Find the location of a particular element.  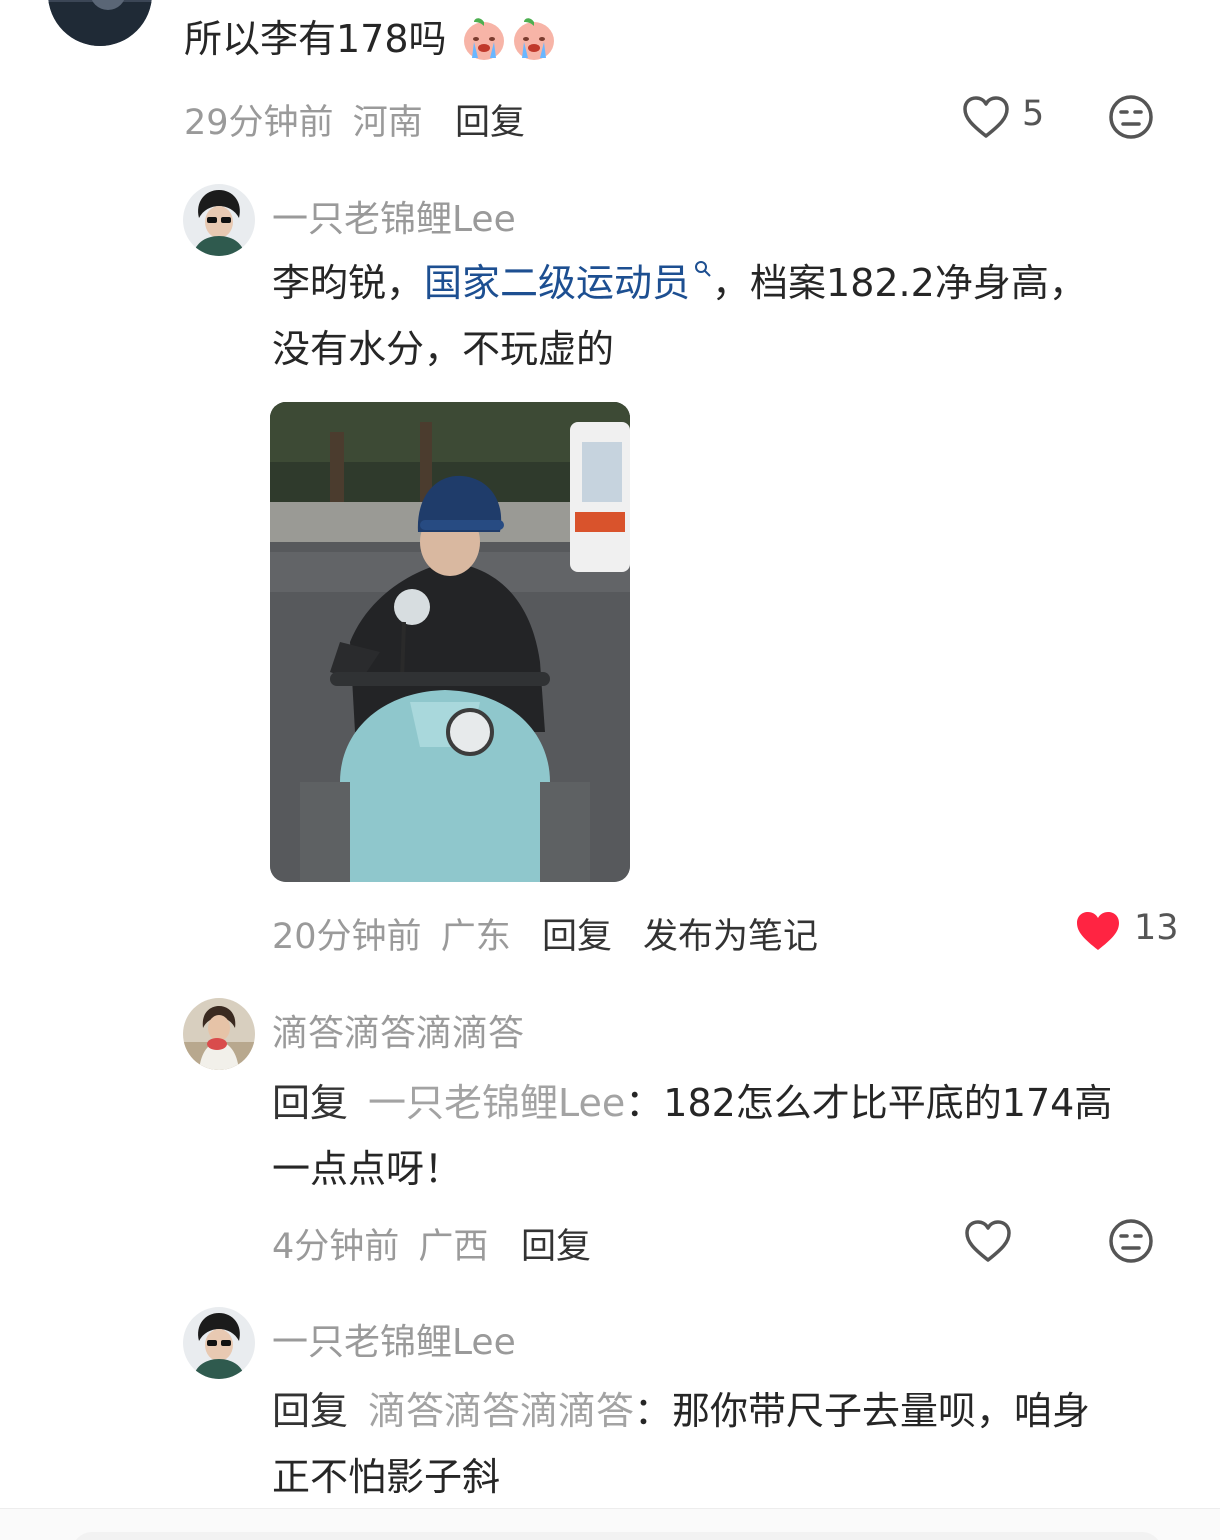

search-icon is located at coordinates (703, 269).